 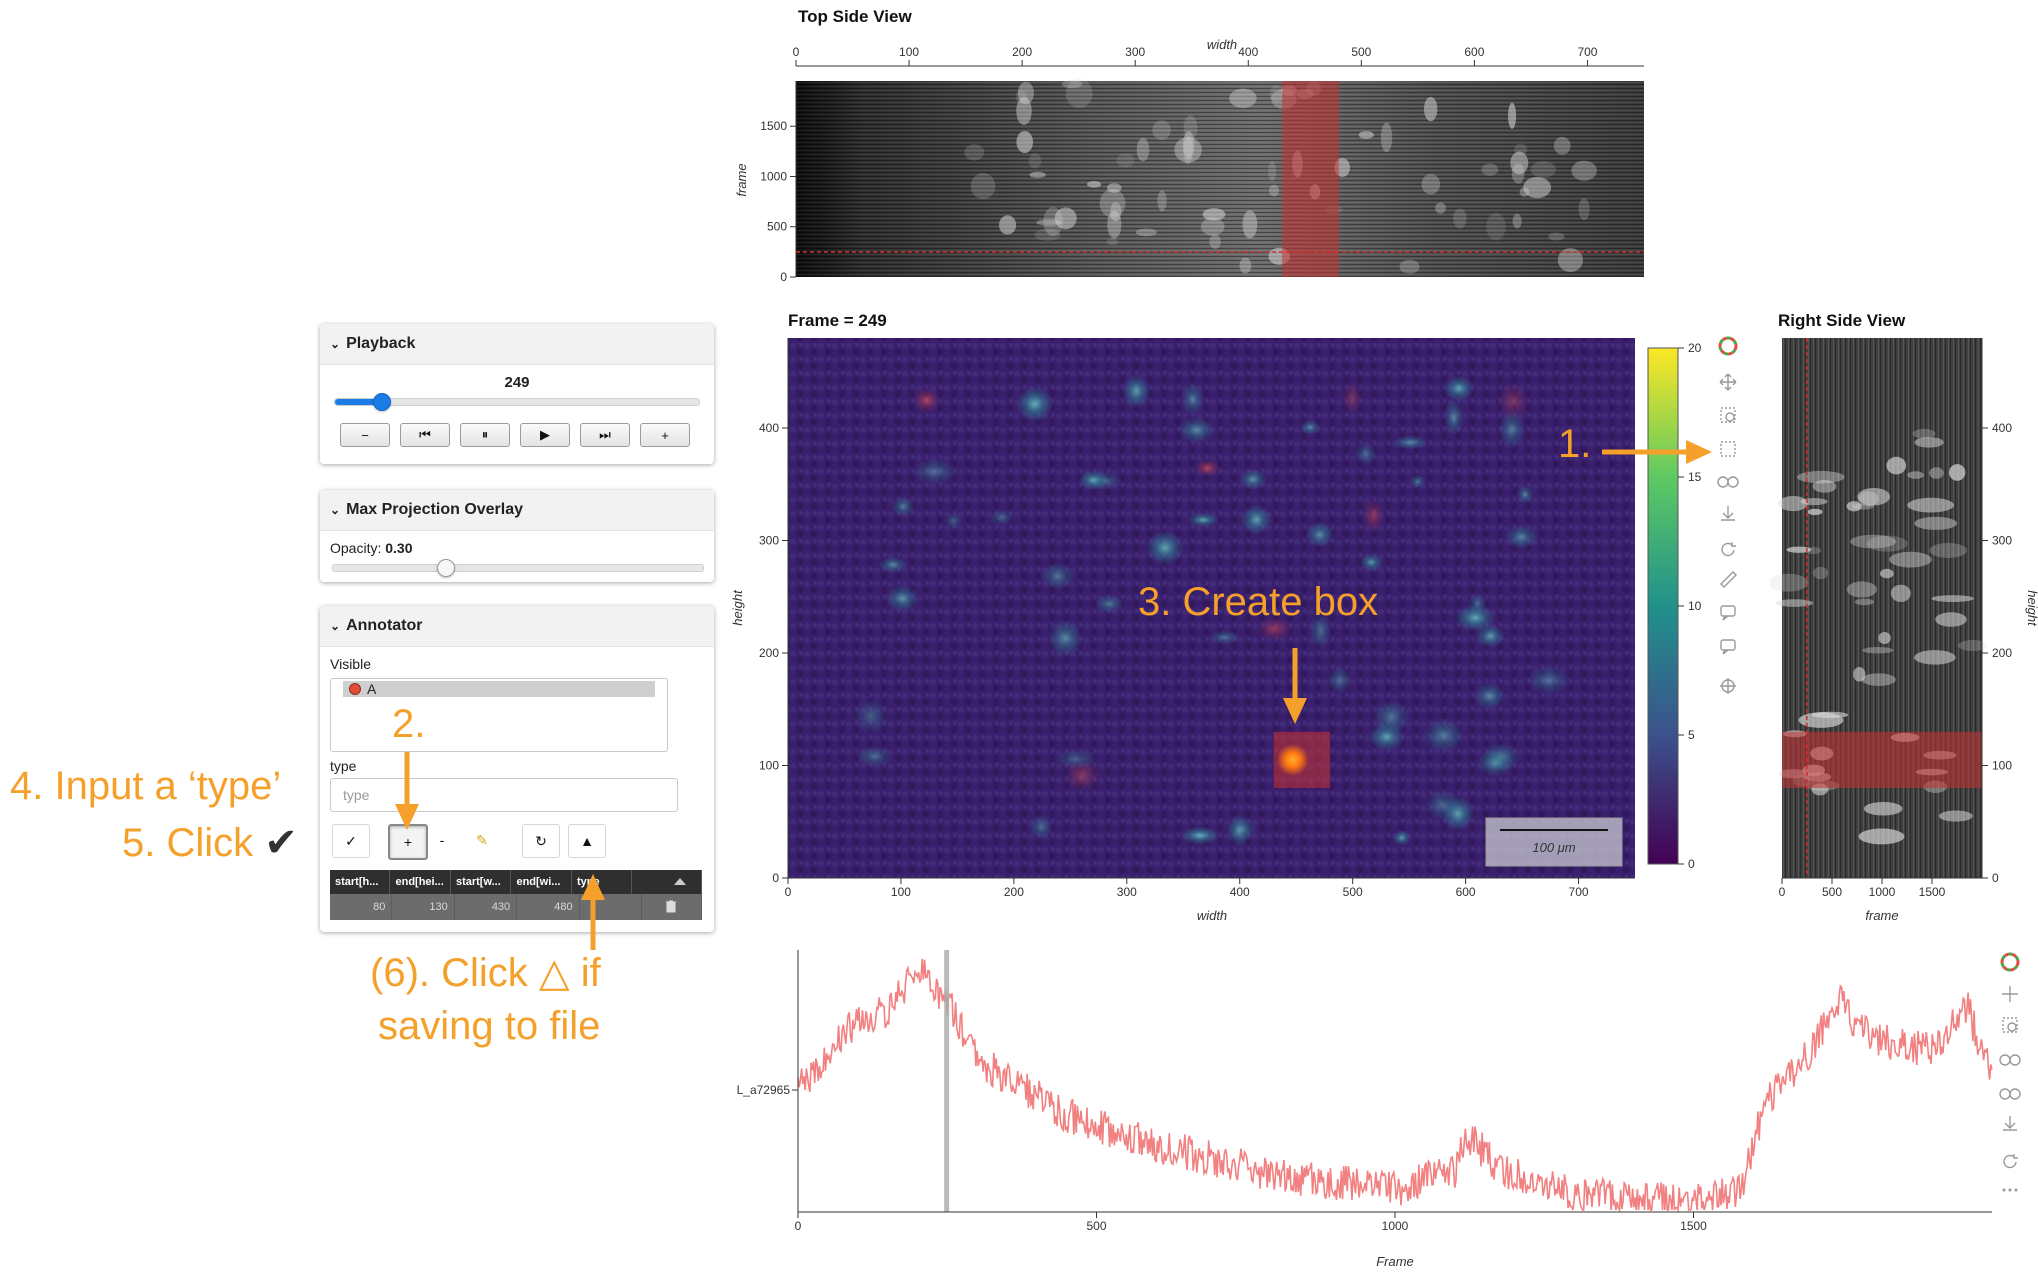 I want to click on opacity-slider-handle, so click(x=446, y=568).